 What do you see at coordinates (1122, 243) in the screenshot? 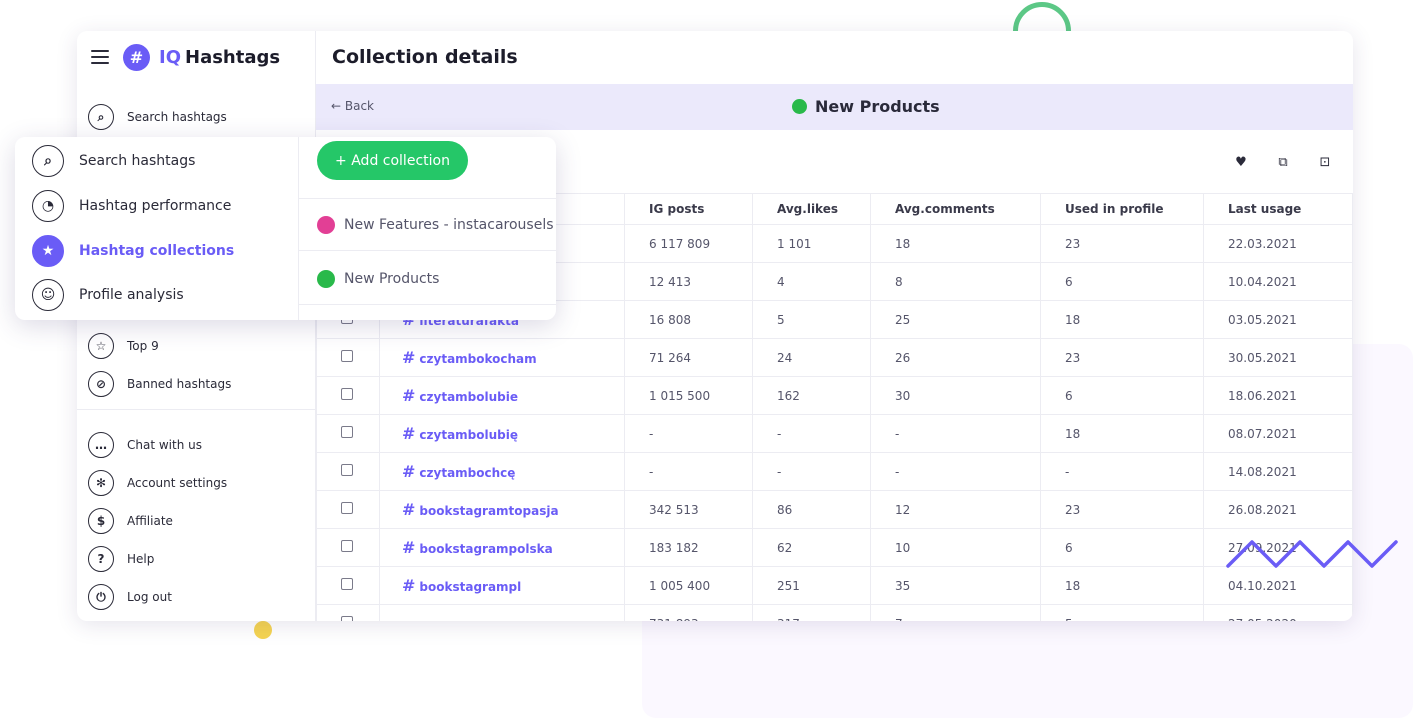
I see `used-in-profile-cell: 23` at bounding box center [1122, 243].